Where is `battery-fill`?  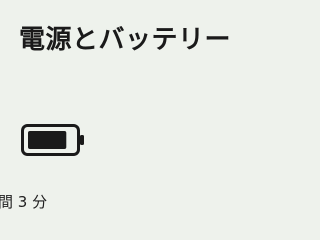 battery-fill is located at coordinates (47, 140).